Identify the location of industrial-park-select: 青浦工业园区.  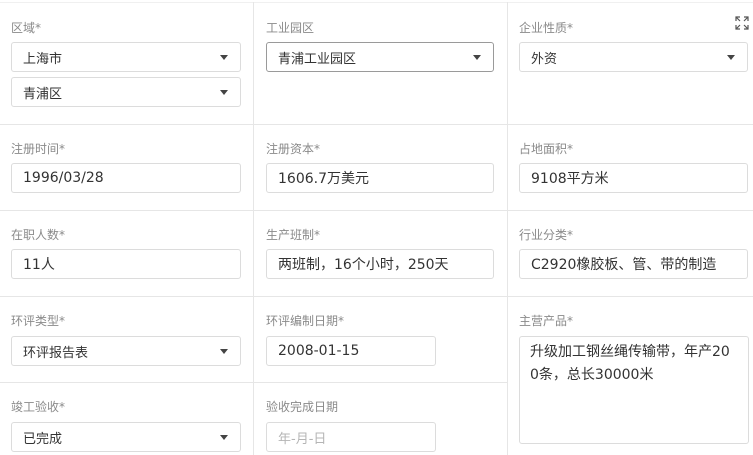
(380, 57).